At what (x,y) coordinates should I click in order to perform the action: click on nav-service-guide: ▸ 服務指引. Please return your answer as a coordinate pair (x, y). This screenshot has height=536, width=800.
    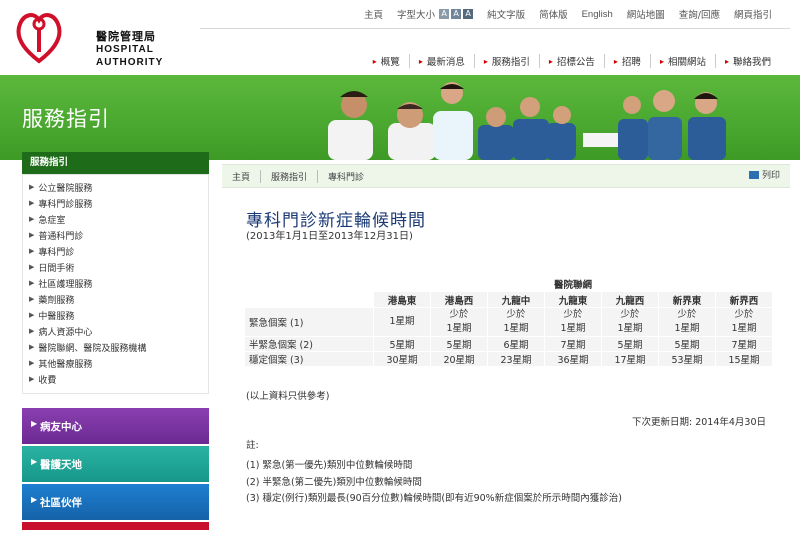
    Looking at the image, I should click on (506, 61).